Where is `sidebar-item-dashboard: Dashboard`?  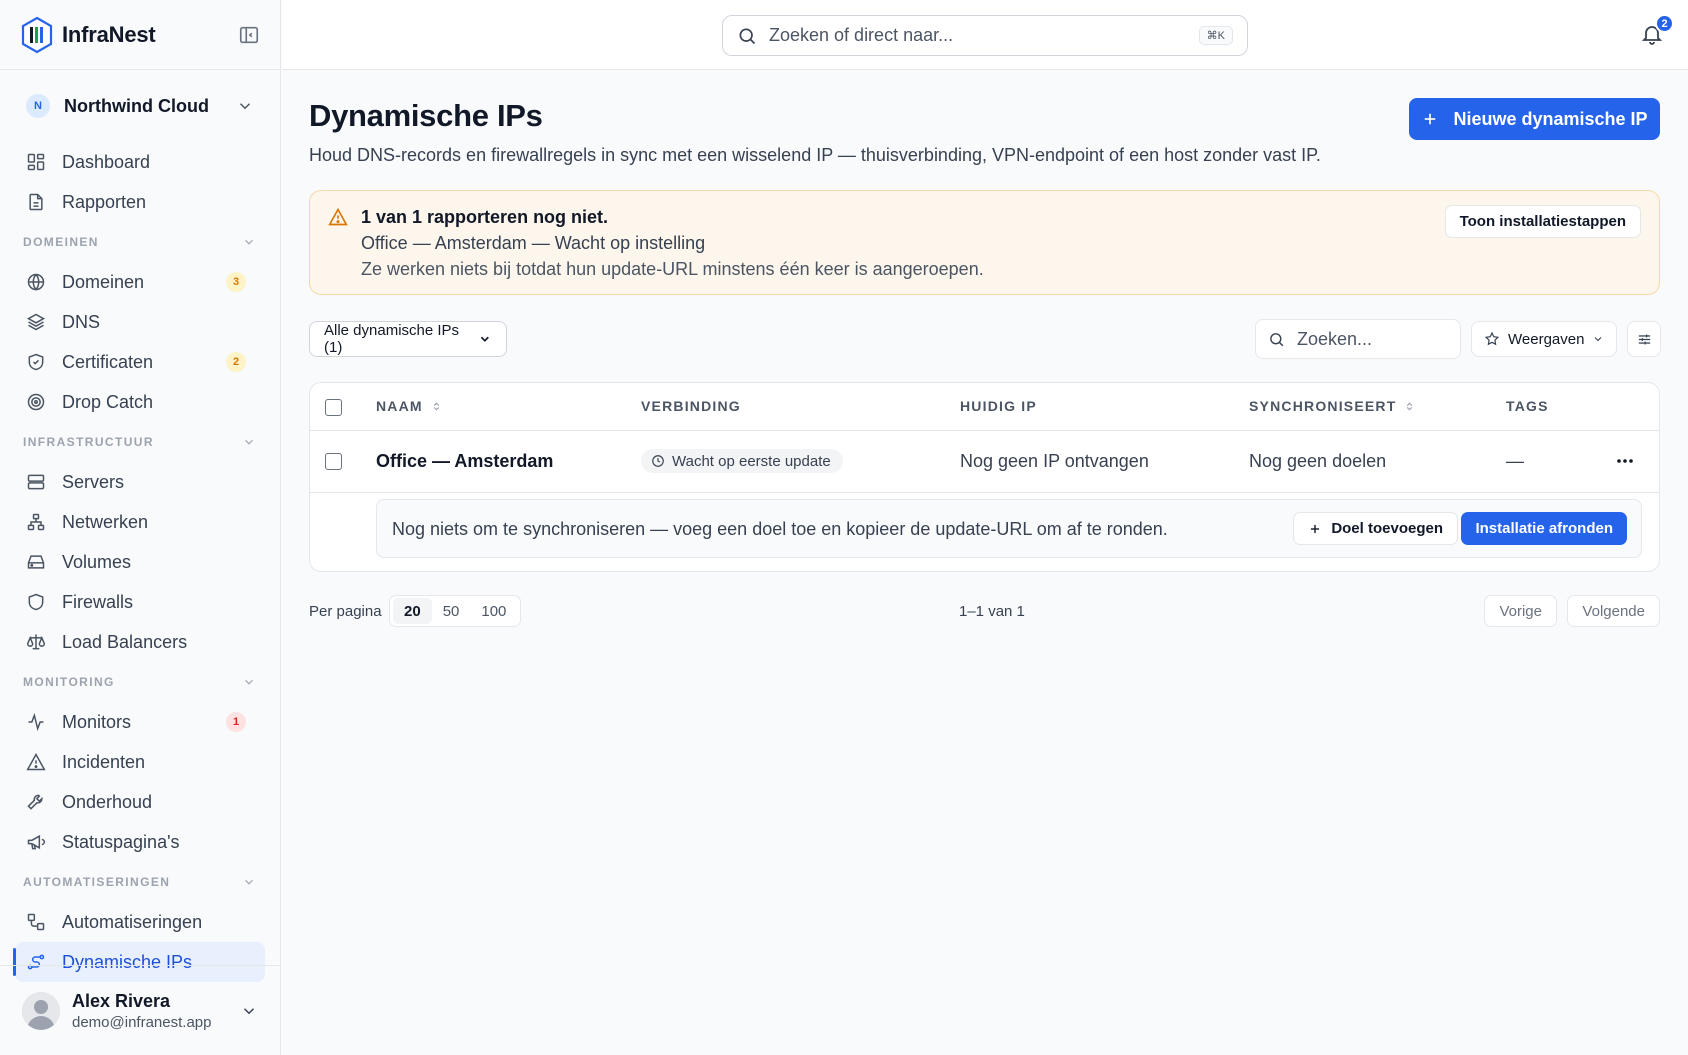 sidebar-item-dashboard: Dashboard is located at coordinates (140, 162).